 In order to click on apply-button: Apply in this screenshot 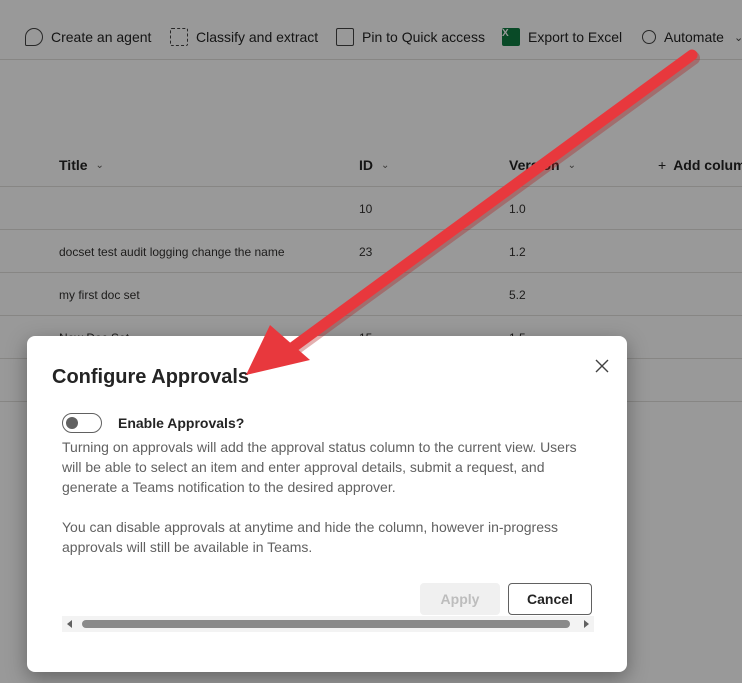, I will do `click(460, 599)`.